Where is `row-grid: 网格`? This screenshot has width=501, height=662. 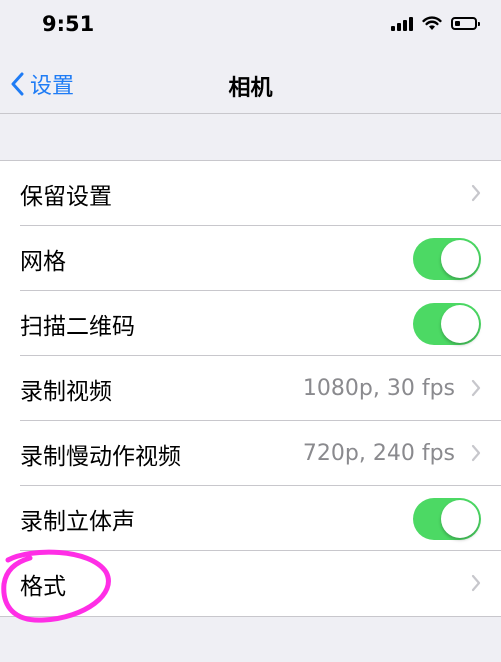 row-grid: 网格 is located at coordinates (250, 258).